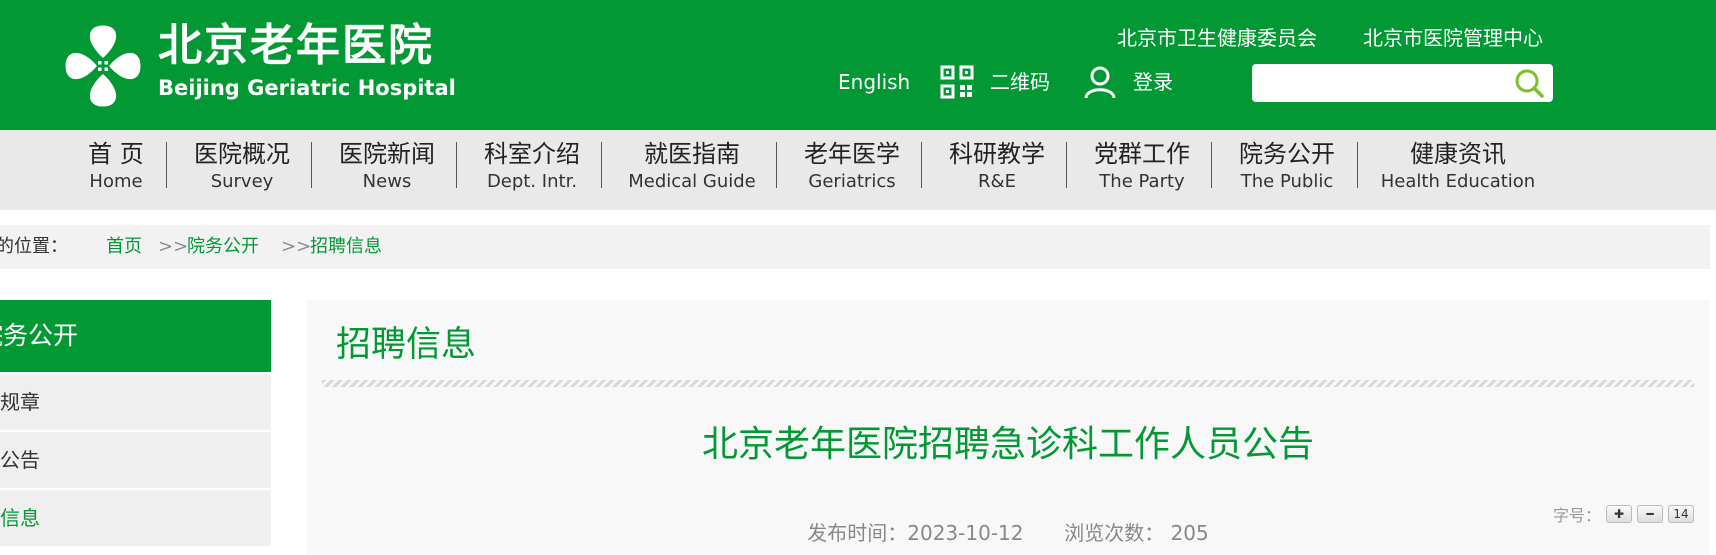  Describe the element at coordinates (965, 533) in the screenshot. I see `publish-date: 2023-10-12` at that location.